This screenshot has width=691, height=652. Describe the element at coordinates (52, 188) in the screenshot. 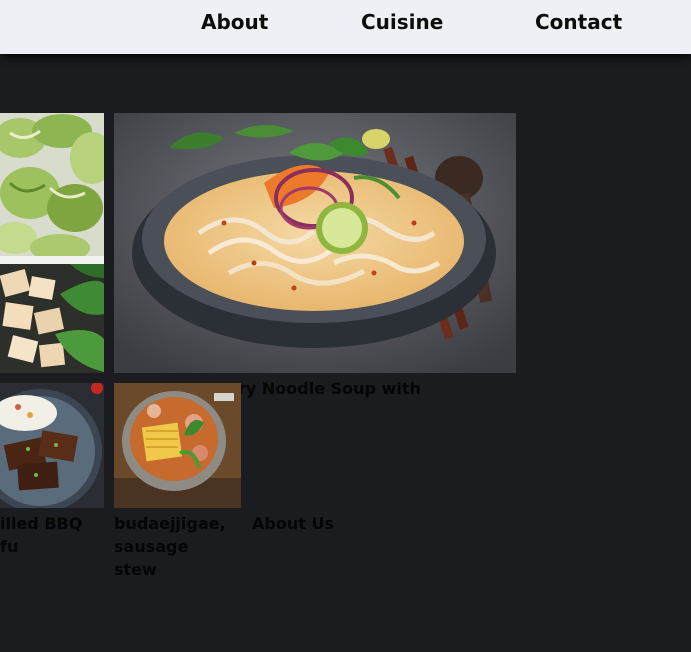

I see `brussels-sprouts-image` at that location.